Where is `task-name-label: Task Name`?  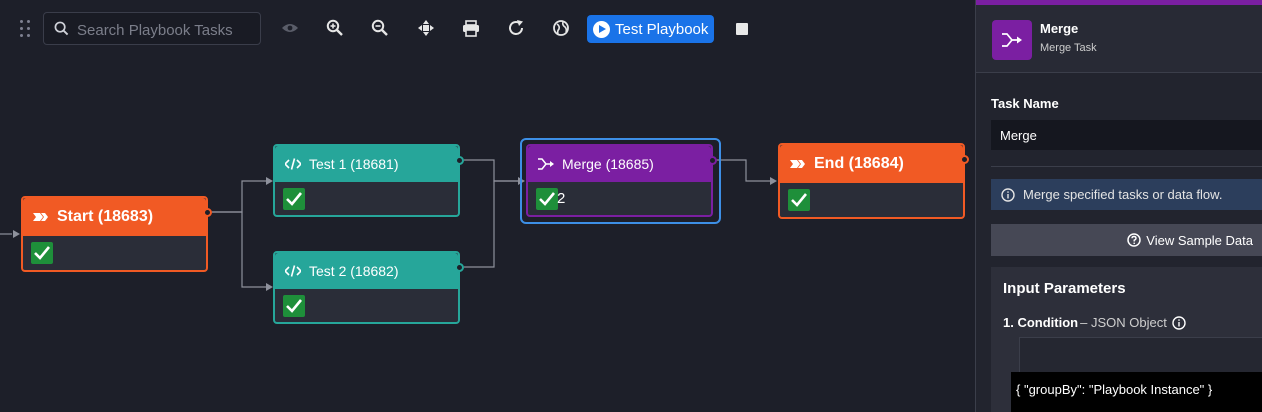
task-name-label: Task Name is located at coordinates (1025, 103).